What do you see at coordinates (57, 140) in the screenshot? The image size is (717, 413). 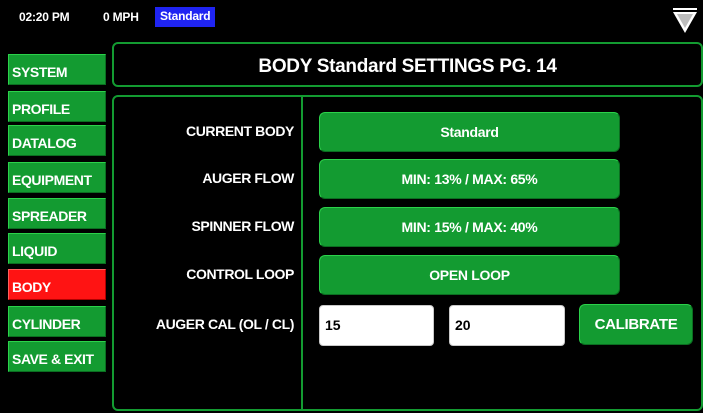 I see `sidebar-item-datalog: DATALOG` at bounding box center [57, 140].